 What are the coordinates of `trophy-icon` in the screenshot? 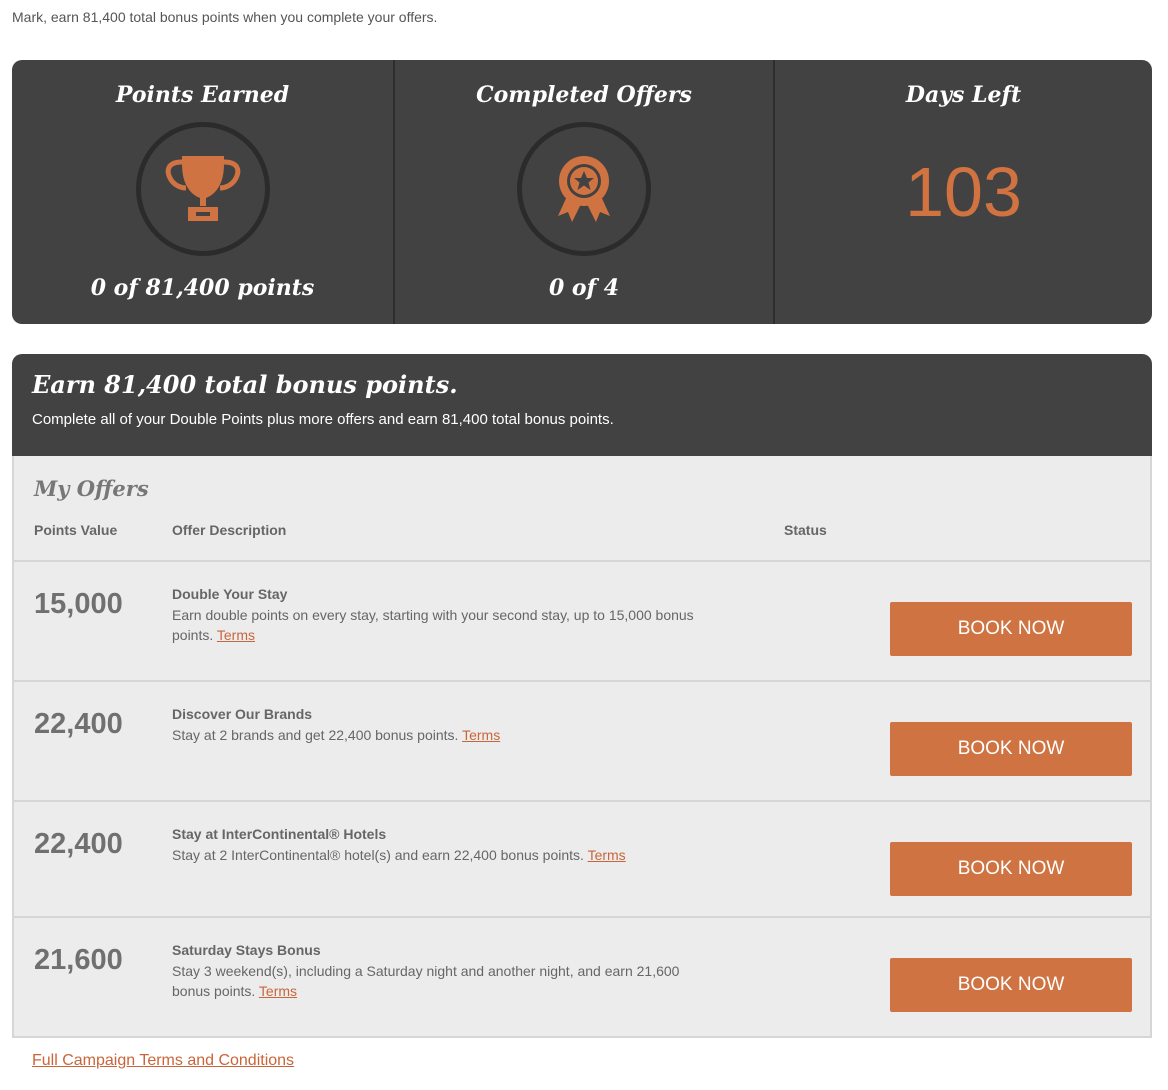 It's located at (202, 188).